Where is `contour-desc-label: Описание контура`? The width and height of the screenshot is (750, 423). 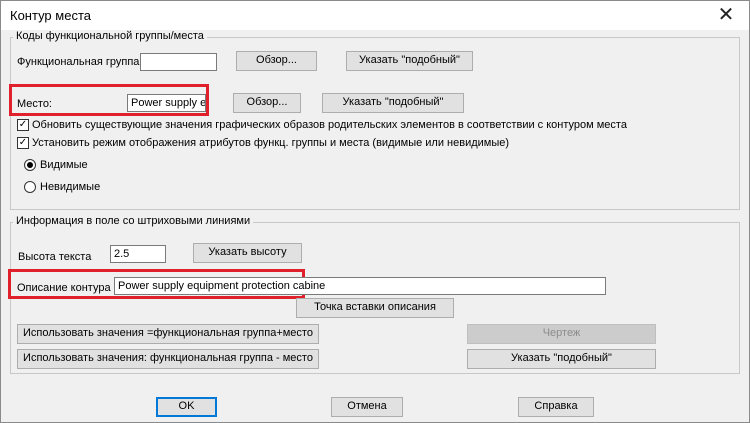 contour-desc-label: Описание контура is located at coordinates (64, 288).